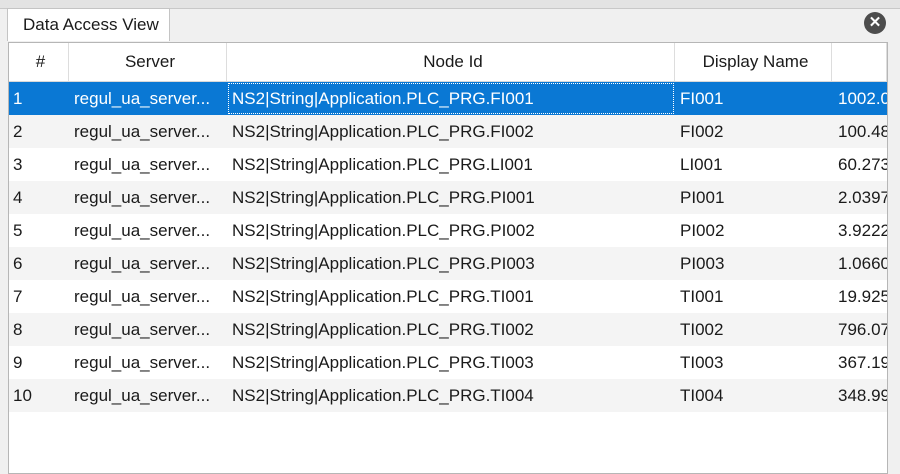 The width and height of the screenshot is (900, 474). I want to click on display-name-cell: PI001, so click(702, 197).